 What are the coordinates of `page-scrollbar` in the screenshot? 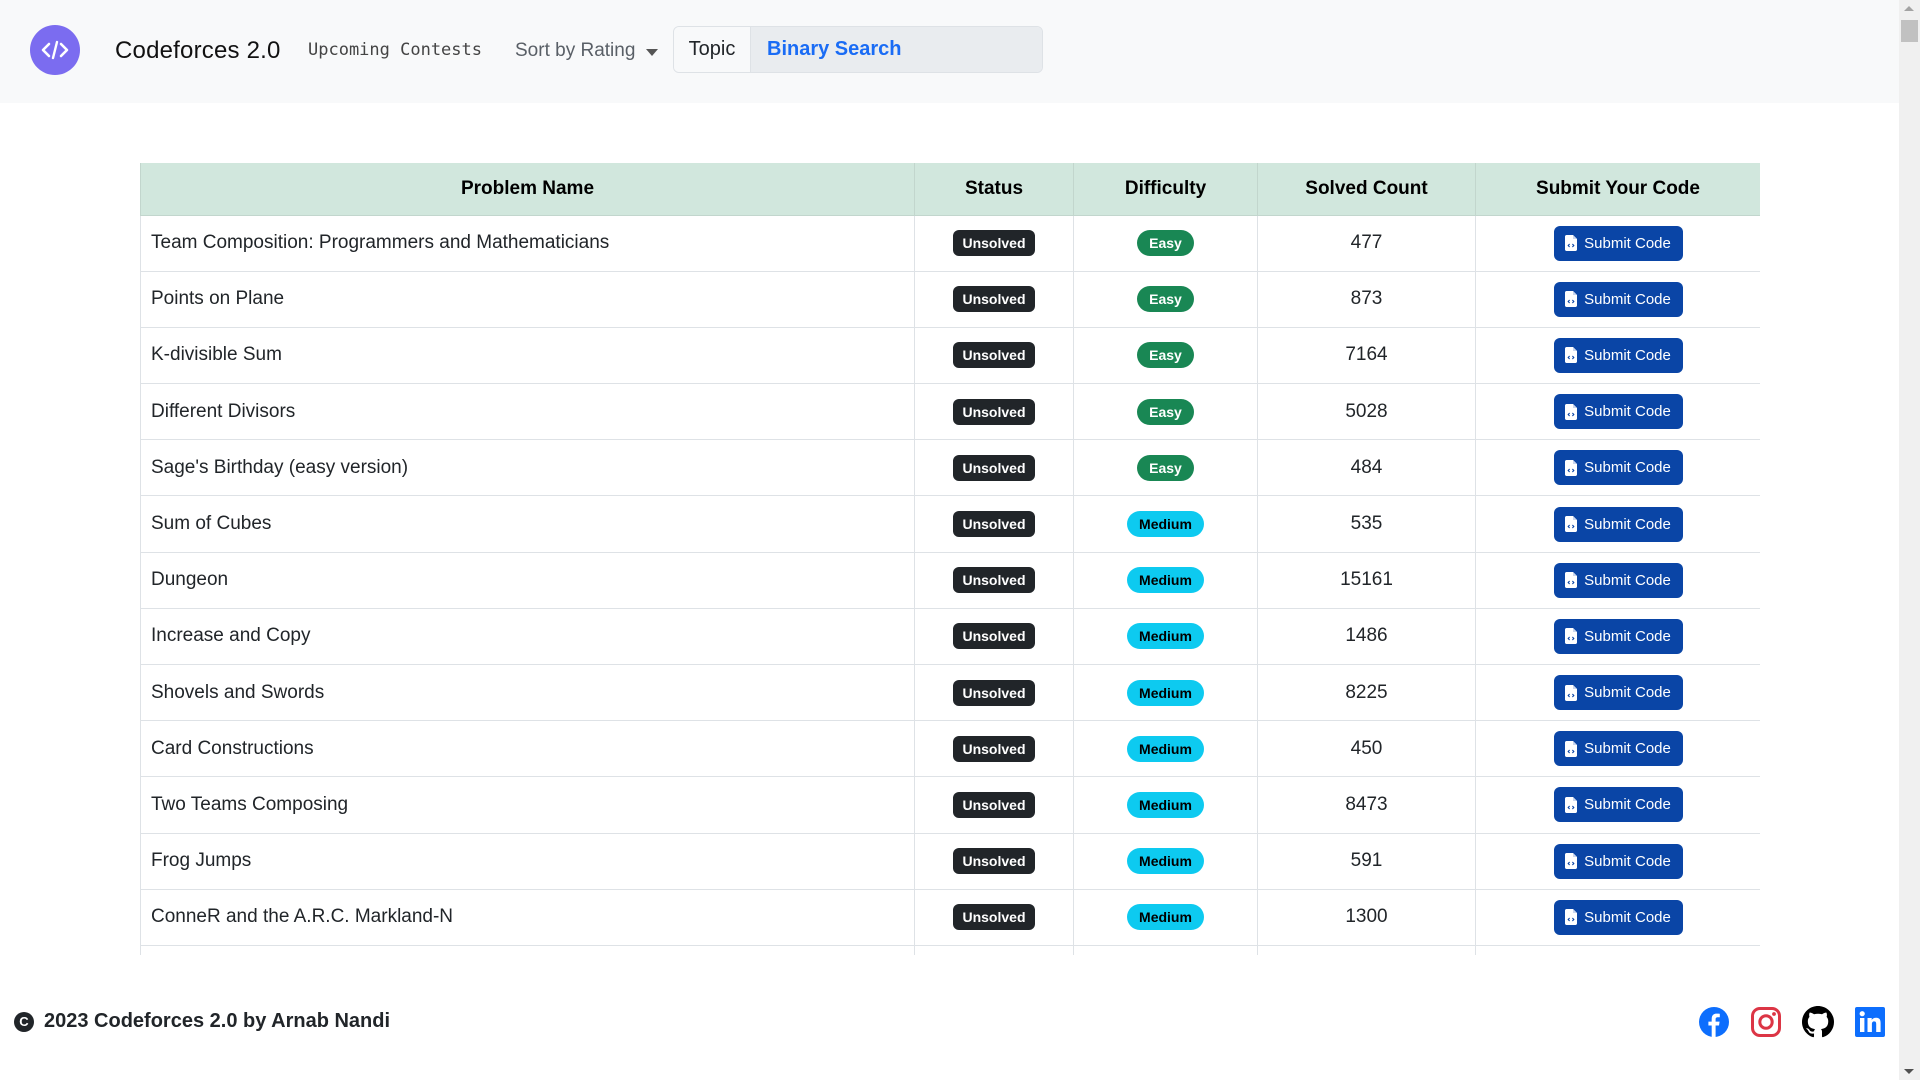 It's located at (1909, 540).